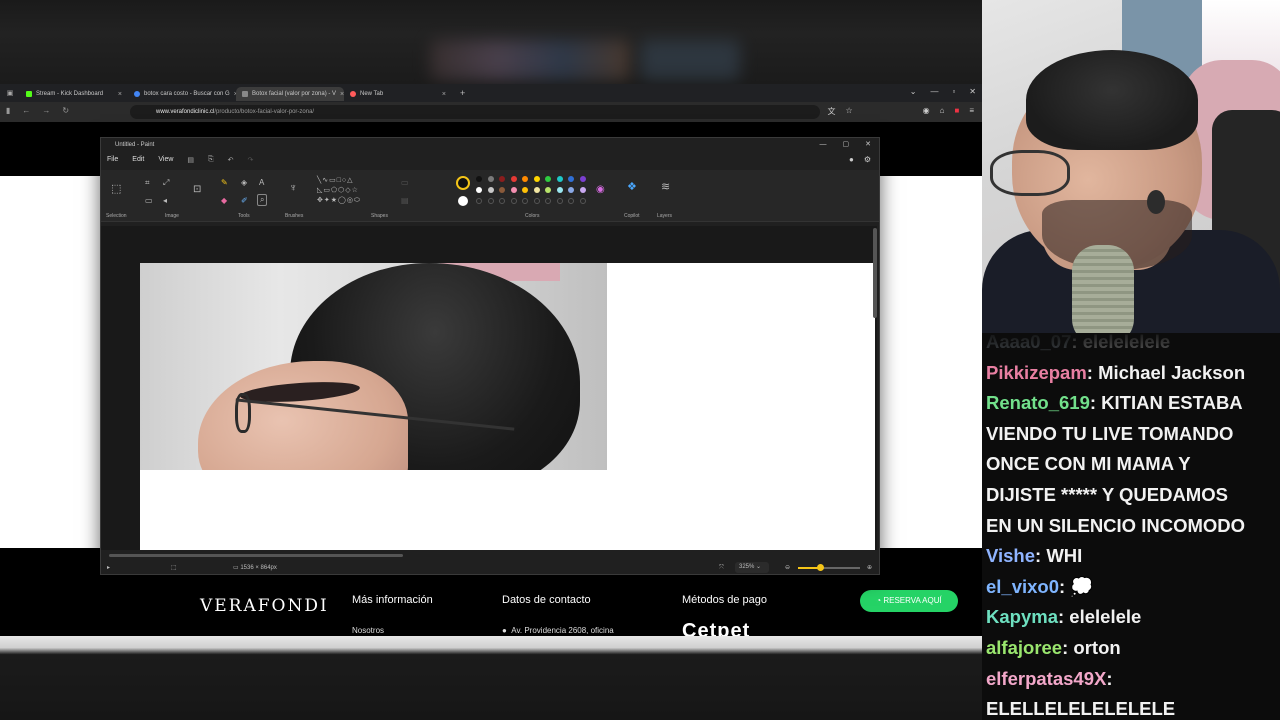 Image resolution: width=1280 pixels, height=720 pixels. I want to click on pasted-webcam-image, so click(373, 366).